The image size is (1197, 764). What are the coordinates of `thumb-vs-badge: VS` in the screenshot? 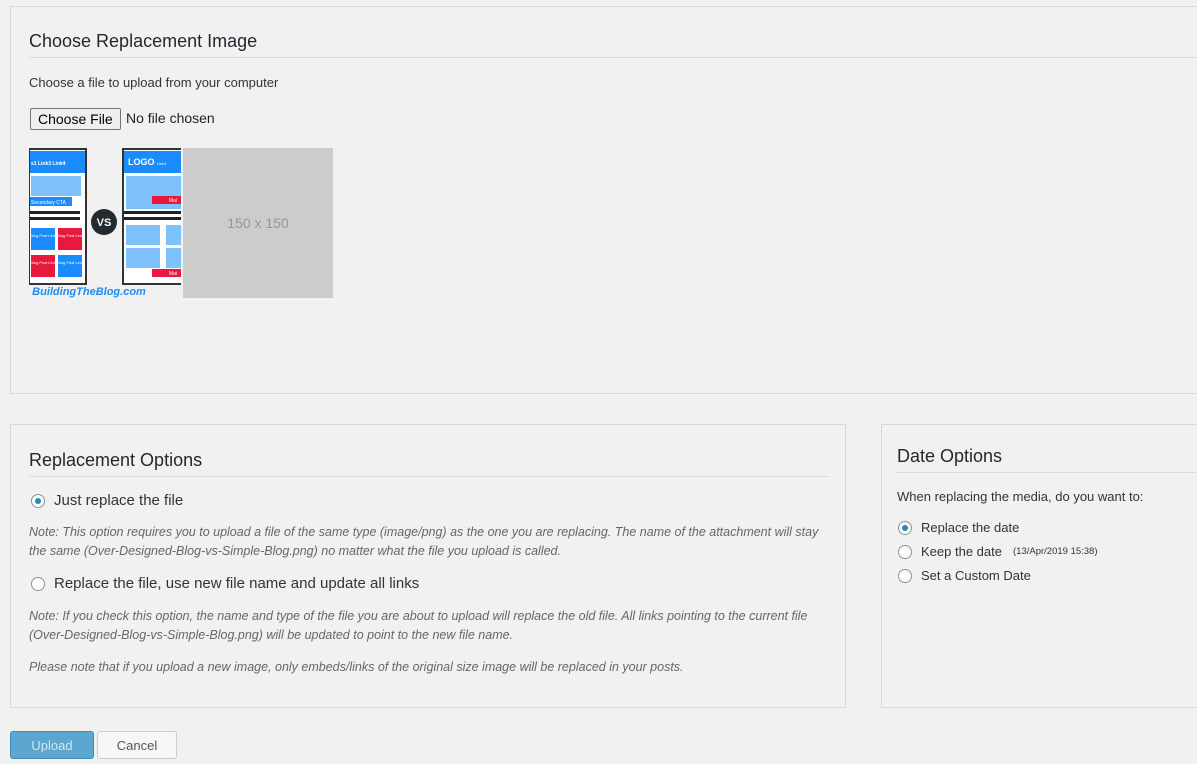 It's located at (104, 223).